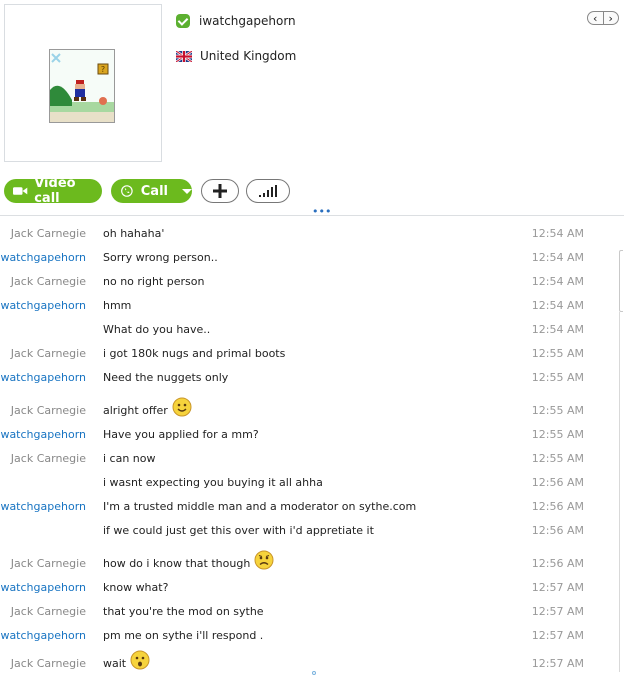  I want to click on message-text-wrap: wait, so click(126, 662).